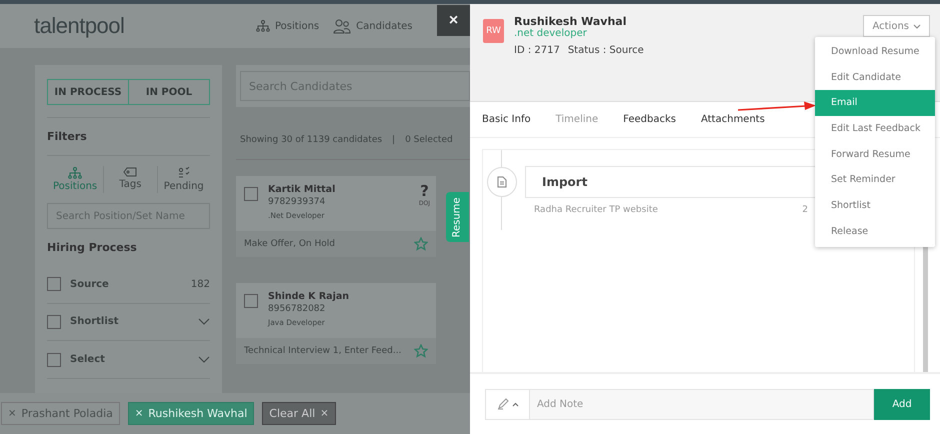 Image resolution: width=940 pixels, height=434 pixels. I want to click on candidate-name: Rushikesh Wavhal, so click(571, 21).